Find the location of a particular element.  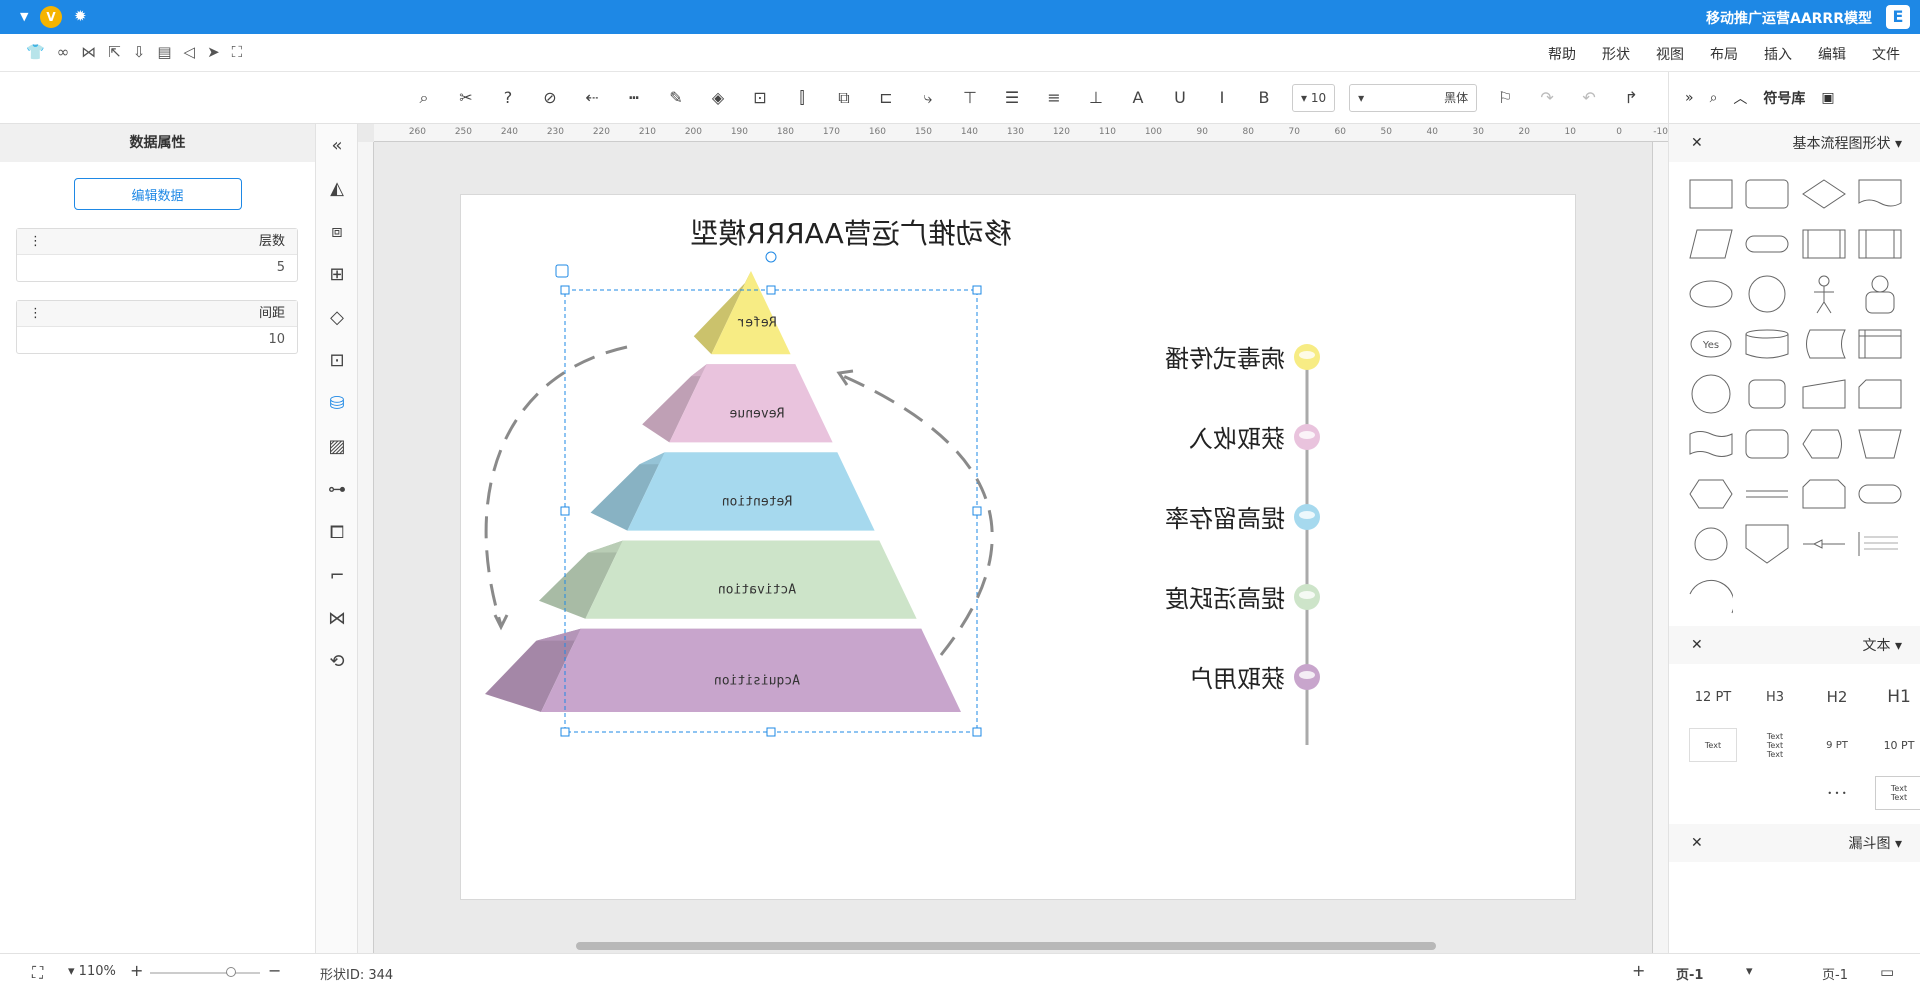

text-align-icon: ≡ is located at coordinates (1054, 98).